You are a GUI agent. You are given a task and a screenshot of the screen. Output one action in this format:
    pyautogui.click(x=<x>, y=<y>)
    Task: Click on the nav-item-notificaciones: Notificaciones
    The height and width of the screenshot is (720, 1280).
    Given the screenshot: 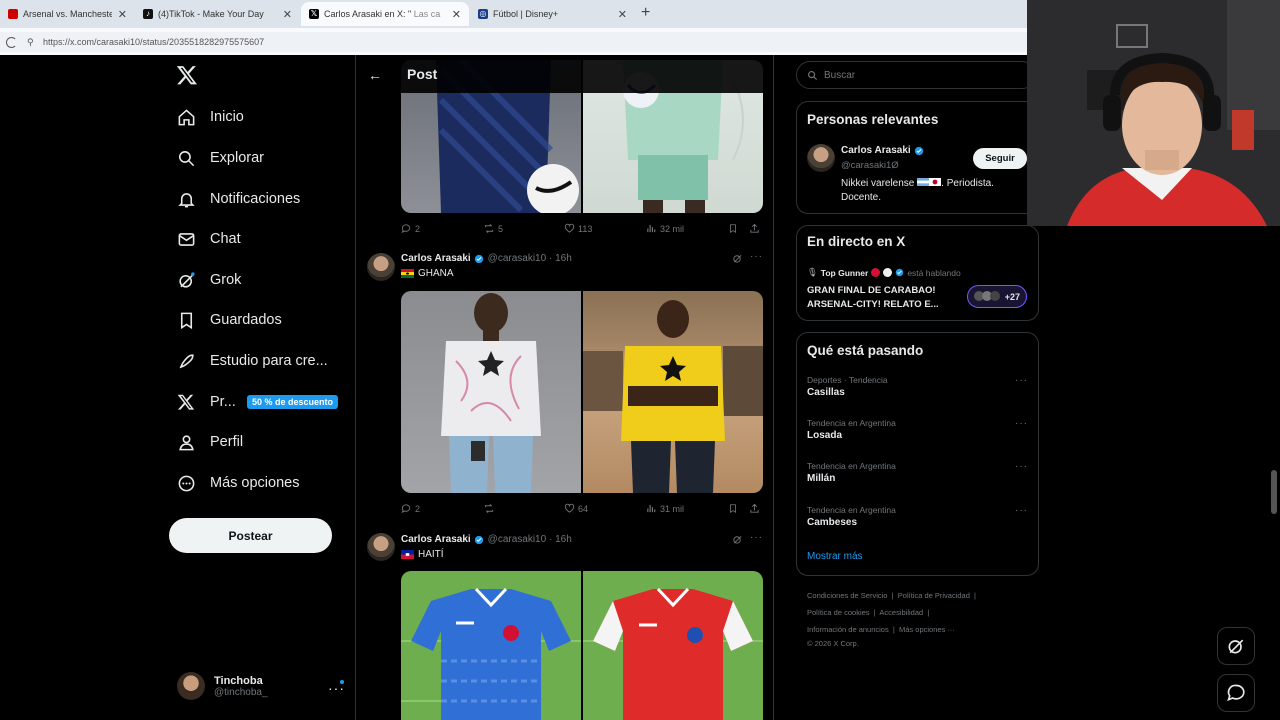 What is the action you would take?
    pyautogui.click(x=238, y=199)
    